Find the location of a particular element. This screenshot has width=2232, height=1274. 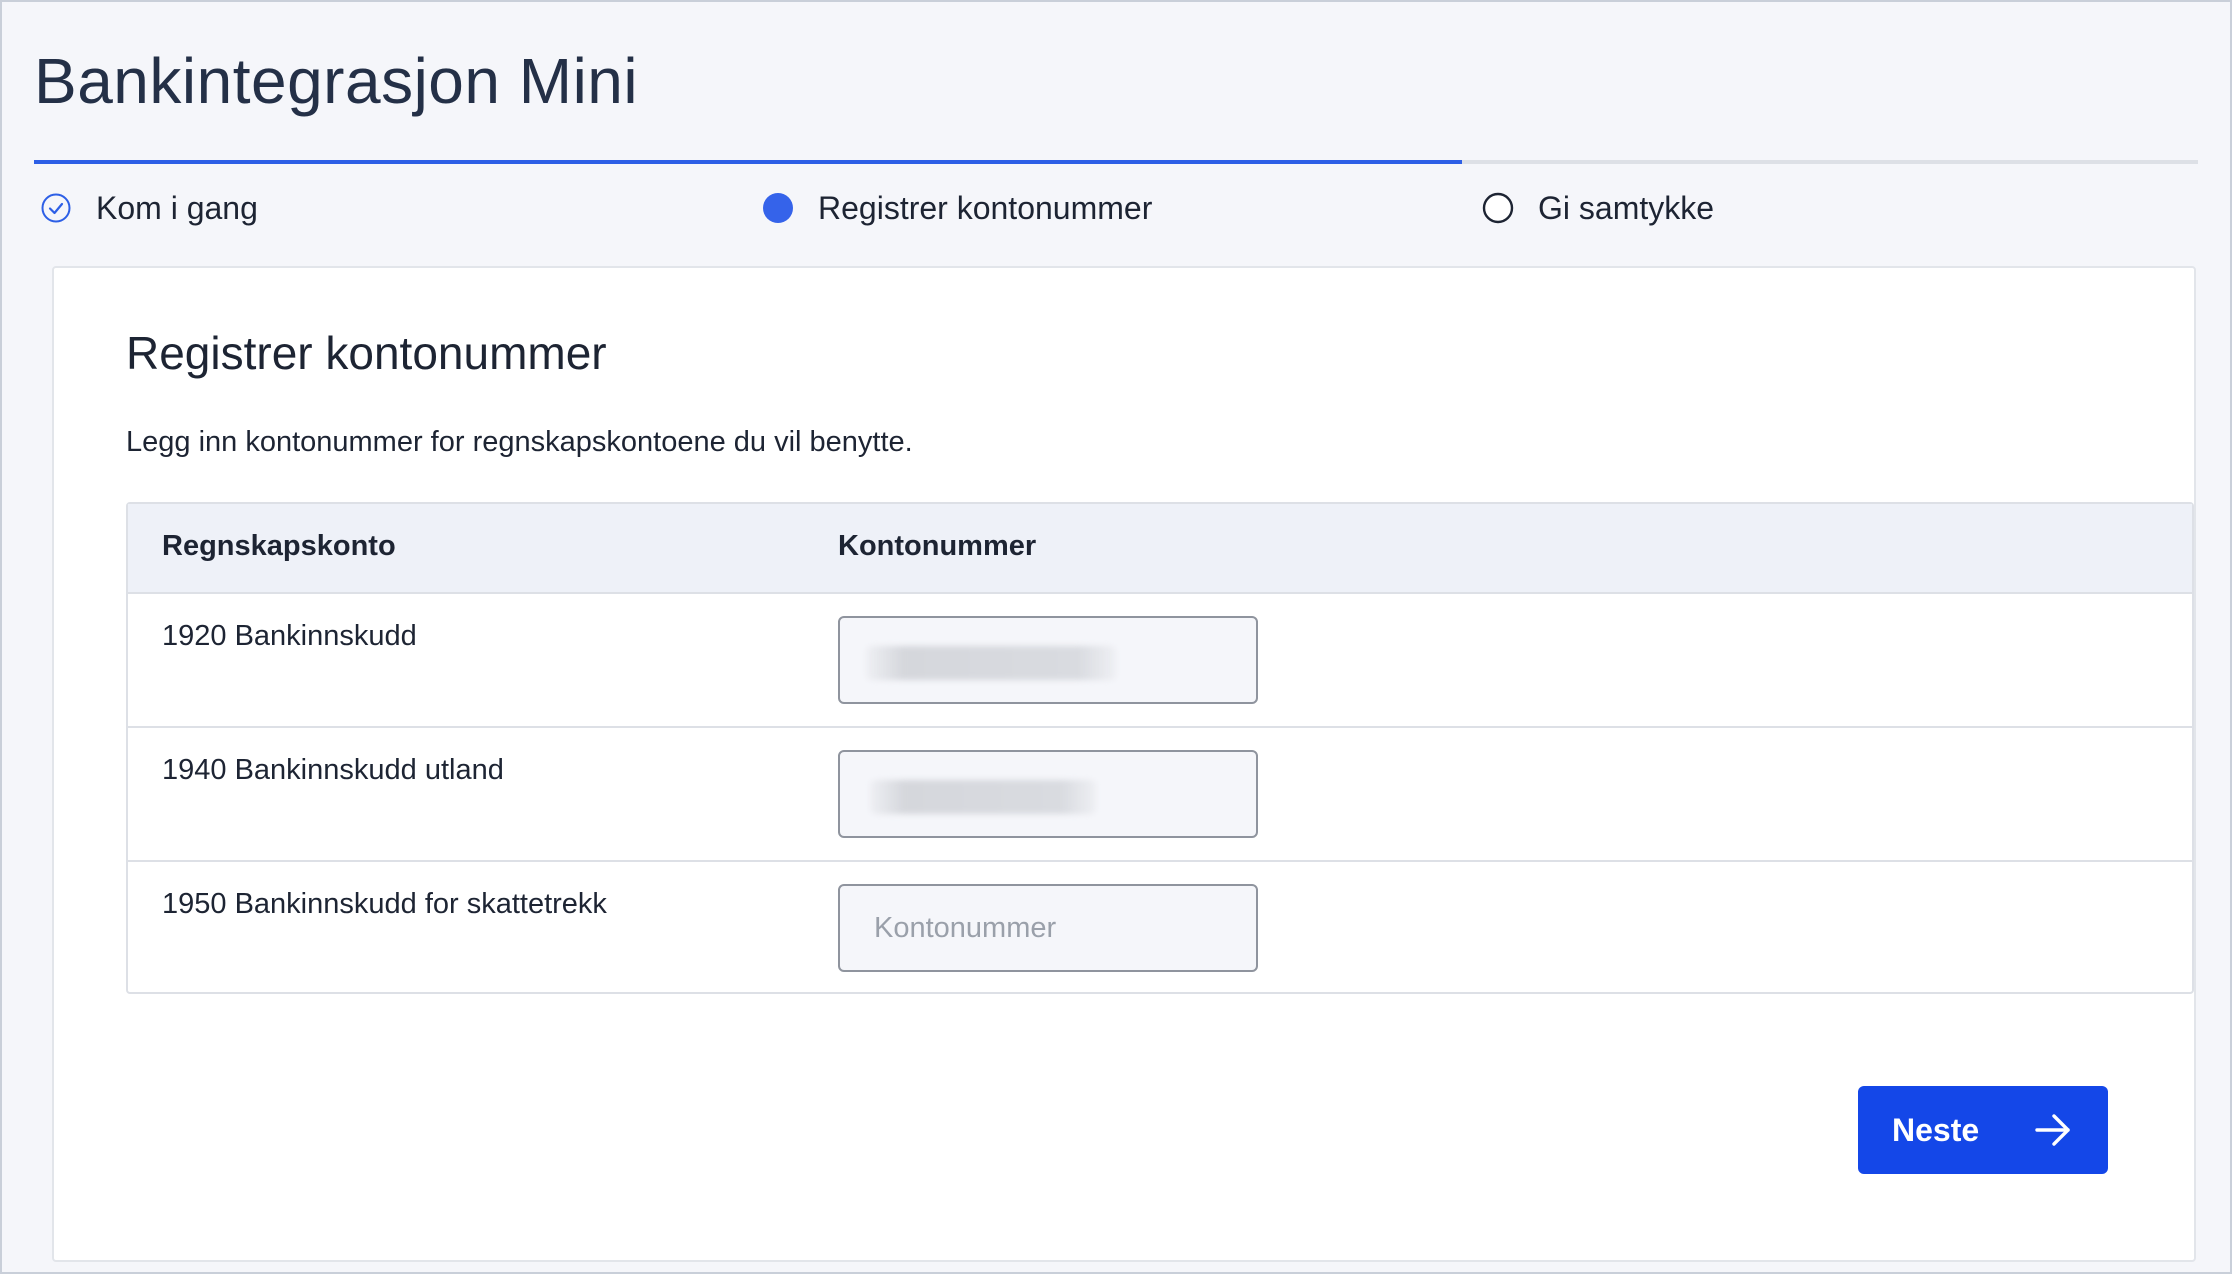

table-row: 1950 Bankinnskudd for skattetrekk is located at coordinates (1160, 927).